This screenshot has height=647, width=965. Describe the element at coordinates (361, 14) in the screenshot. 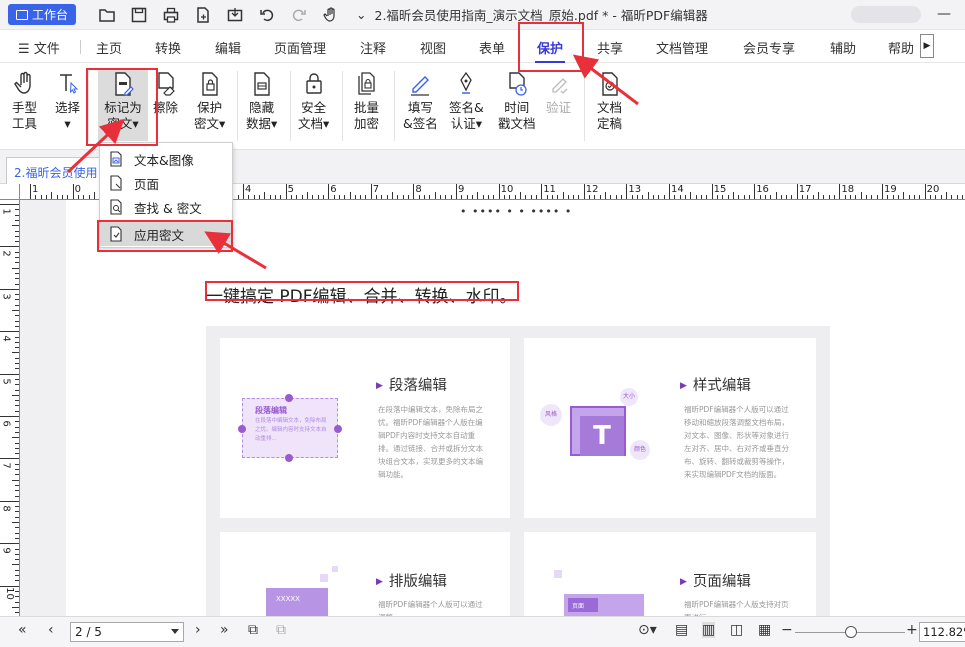

I see `chevron-down-icon: ⌄` at that location.